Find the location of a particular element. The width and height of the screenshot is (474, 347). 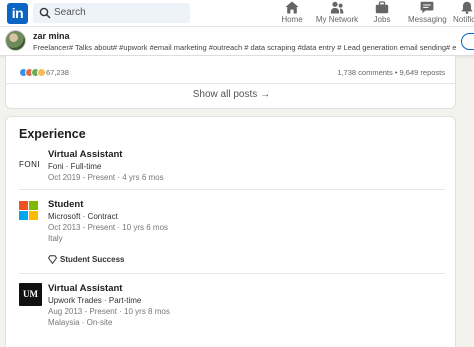

nav-home: Home is located at coordinates (292, 14).